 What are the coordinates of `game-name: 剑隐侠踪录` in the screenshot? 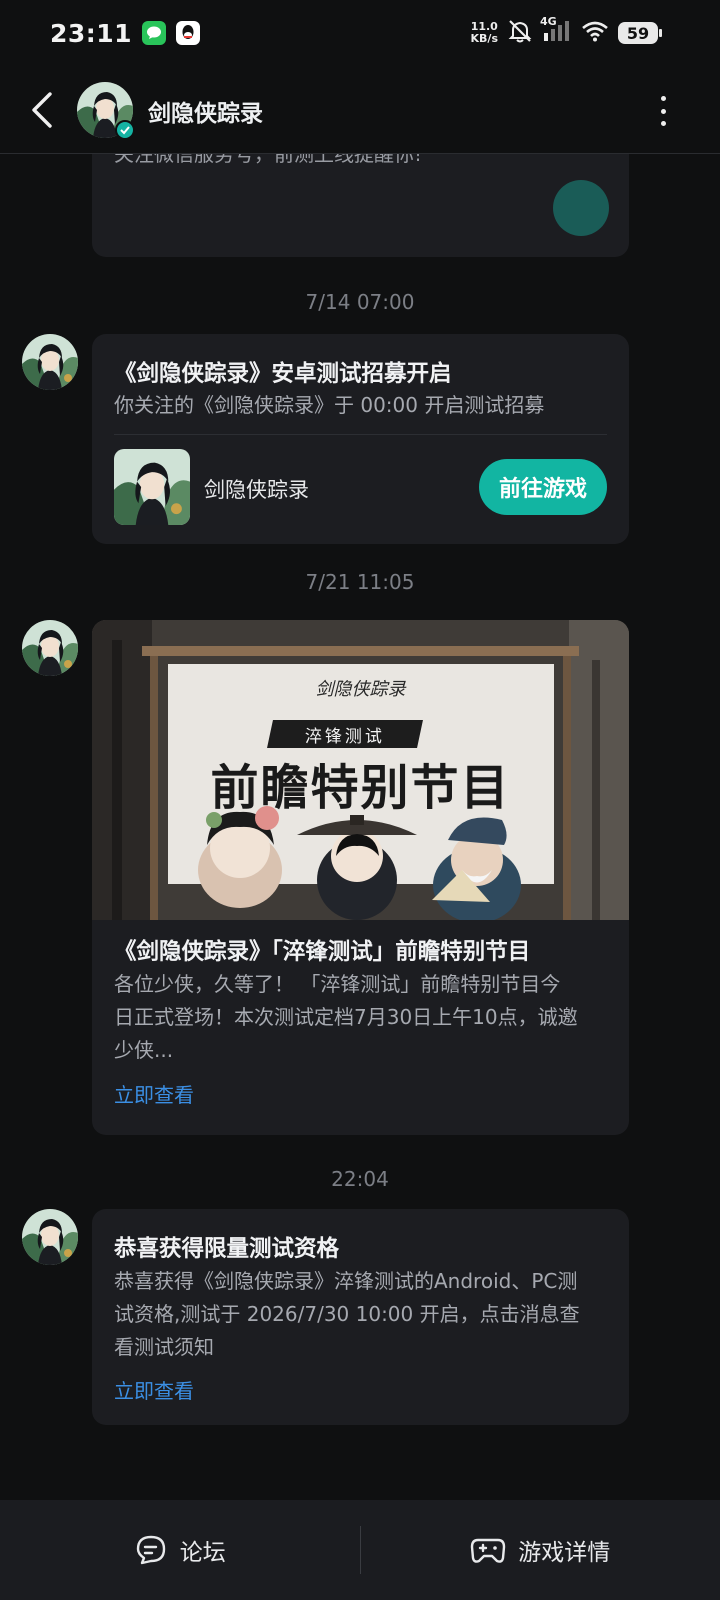 It's located at (256, 490).